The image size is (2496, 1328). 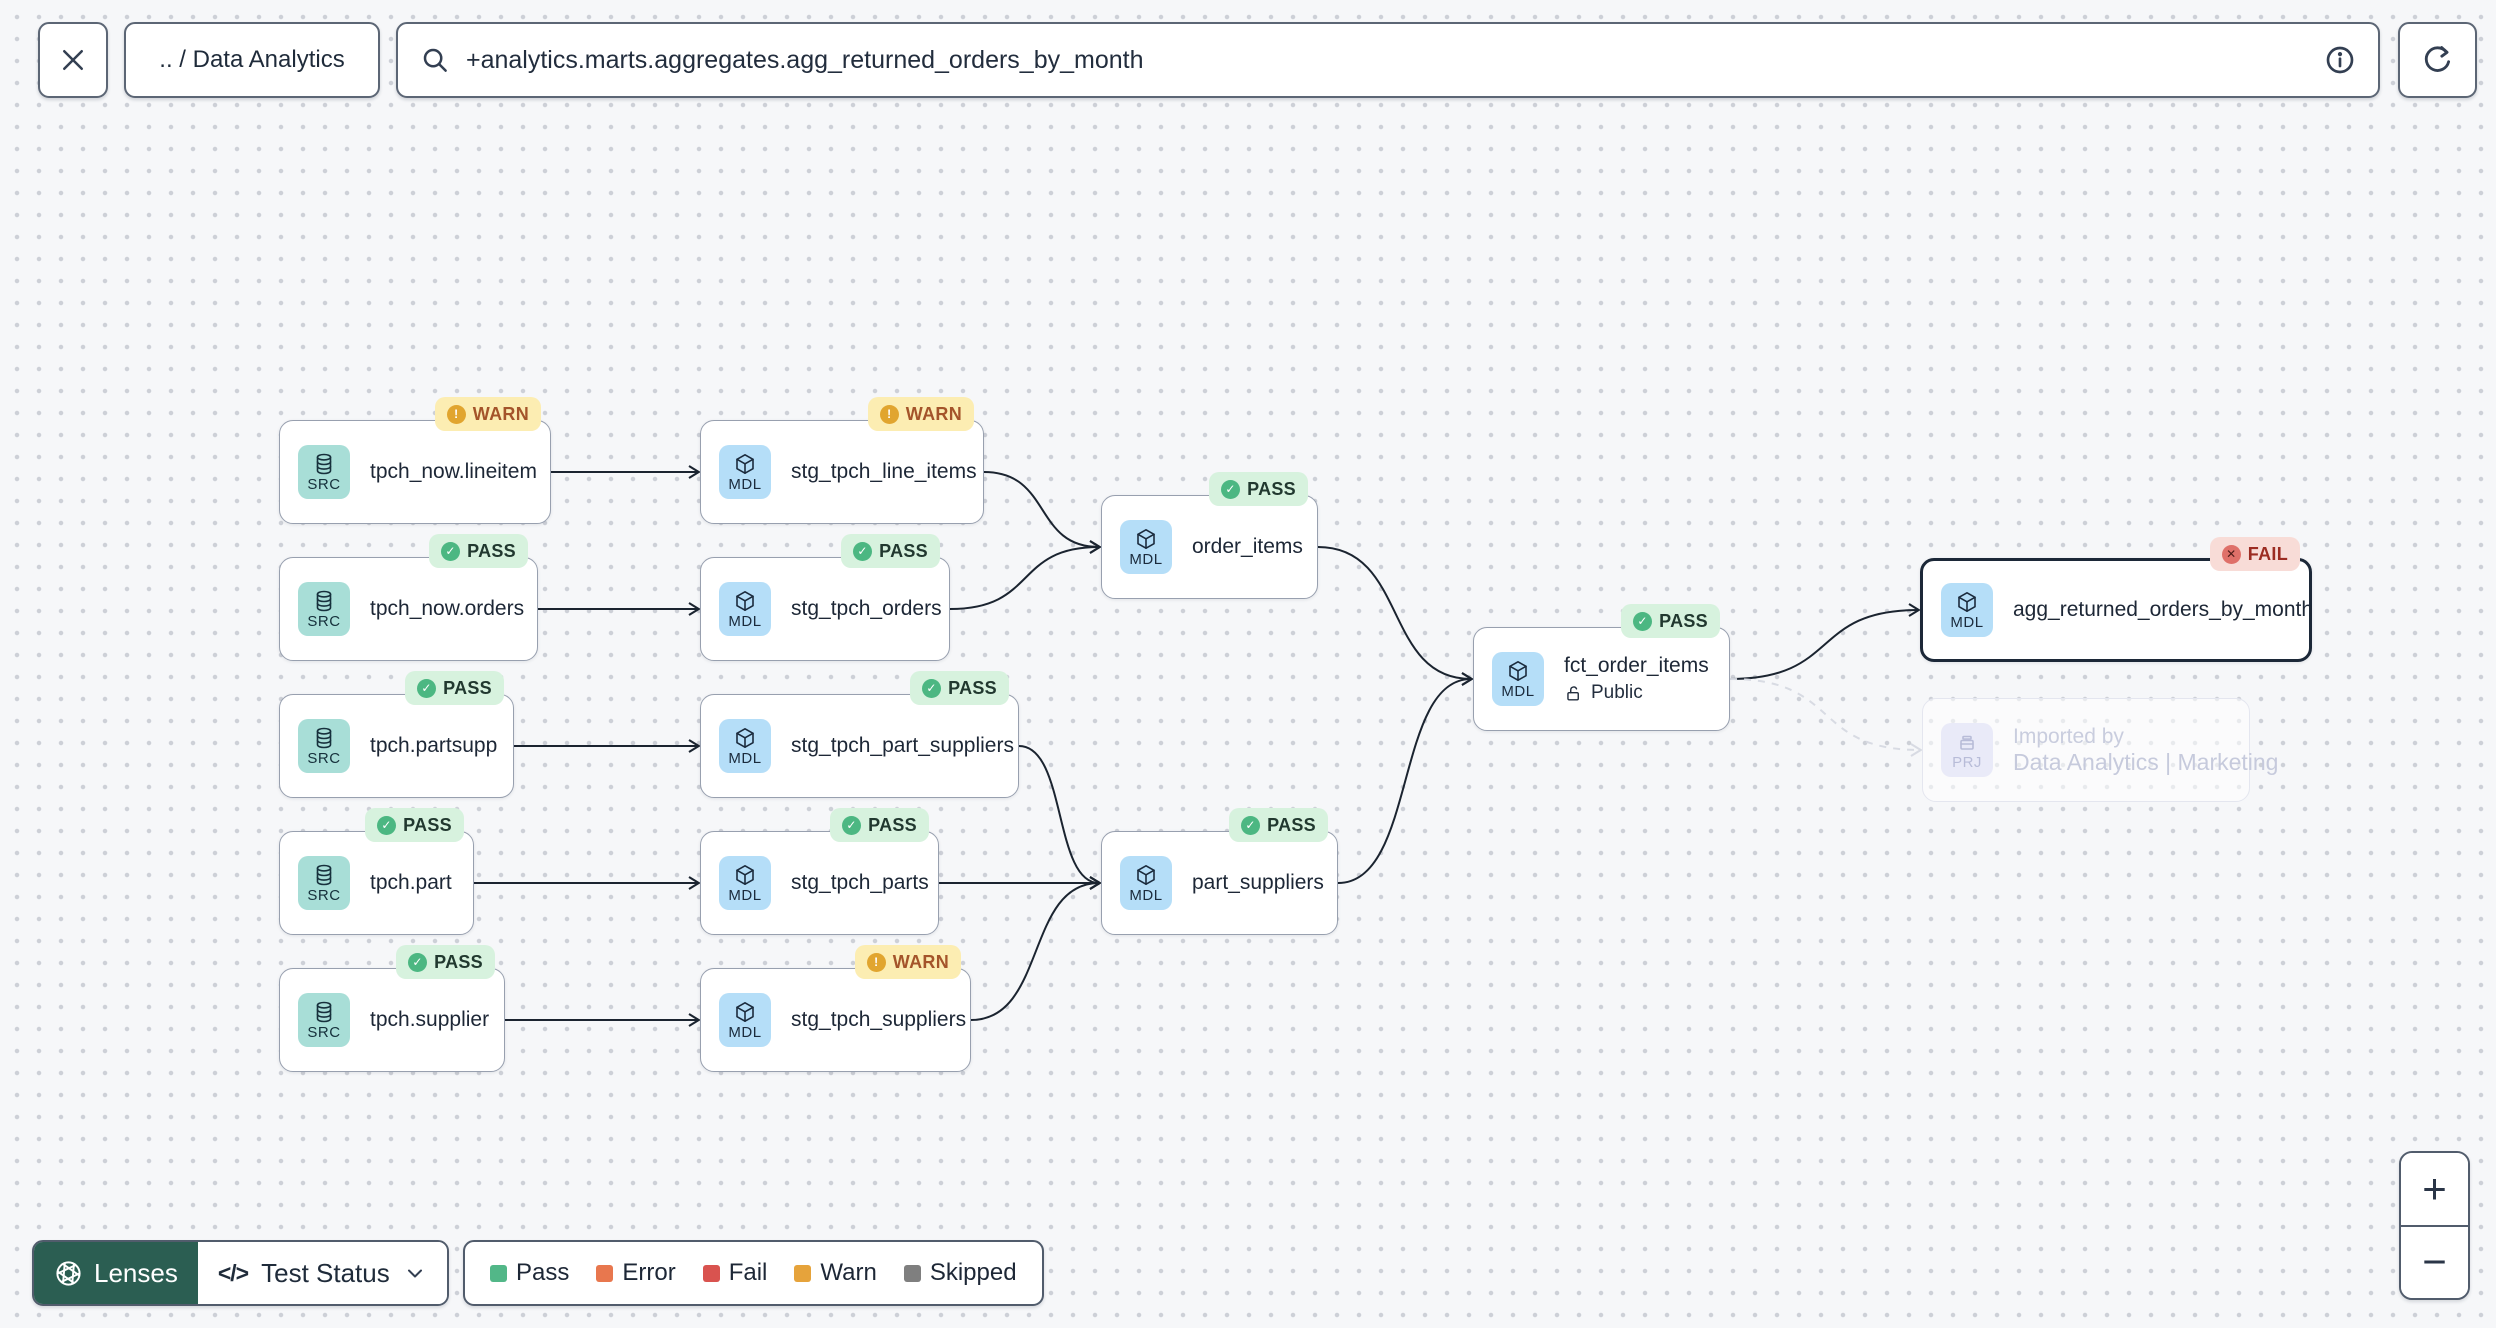 What do you see at coordinates (848, 1272) in the screenshot?
I see `legend-label: Warn` at bounding box center [848, 1272].